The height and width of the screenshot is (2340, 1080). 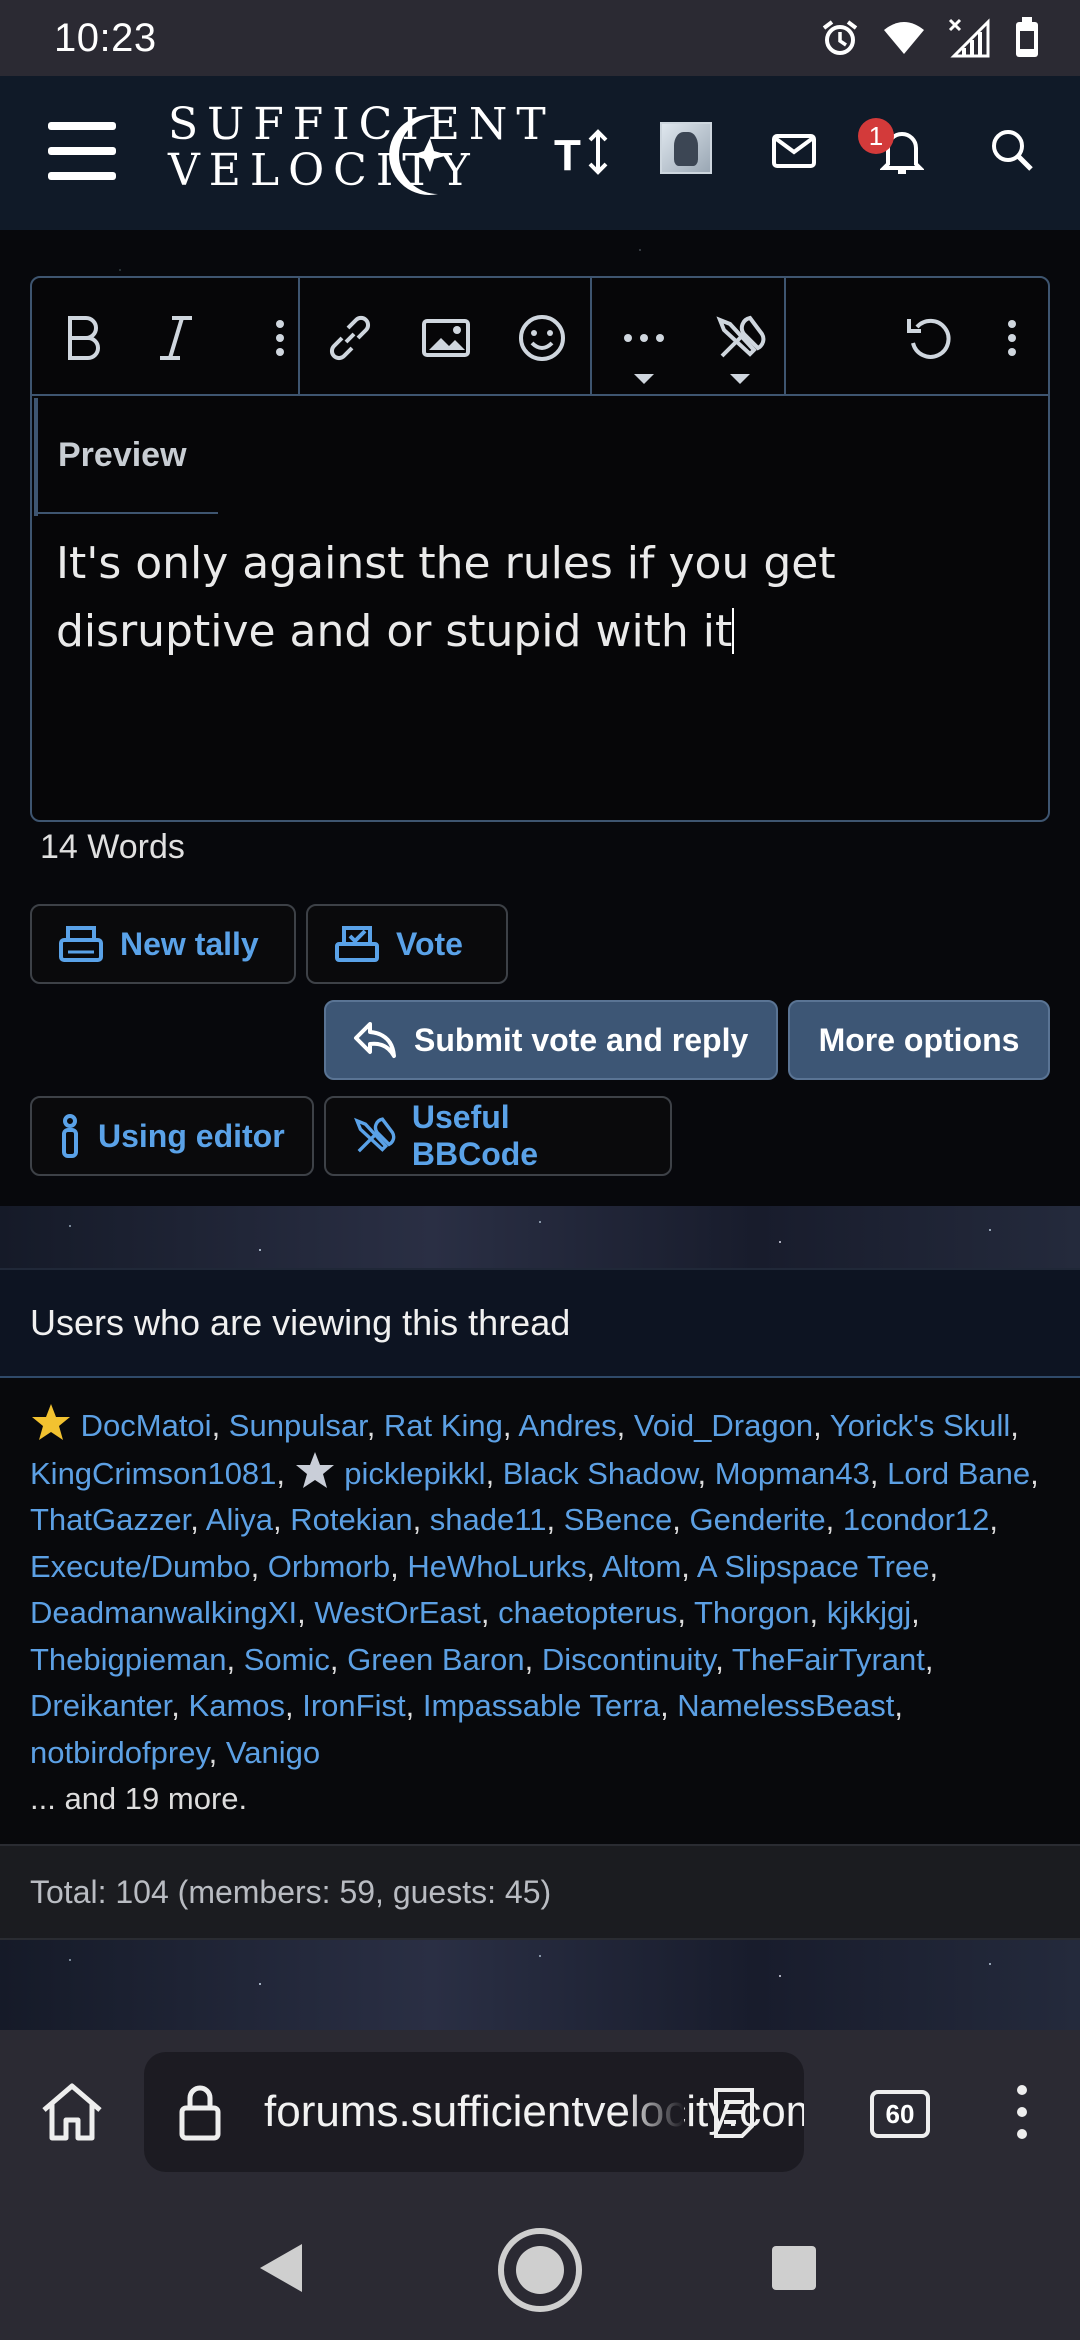 I want to click on more-users: ... and 19 more., so click(x=540, y=1799).